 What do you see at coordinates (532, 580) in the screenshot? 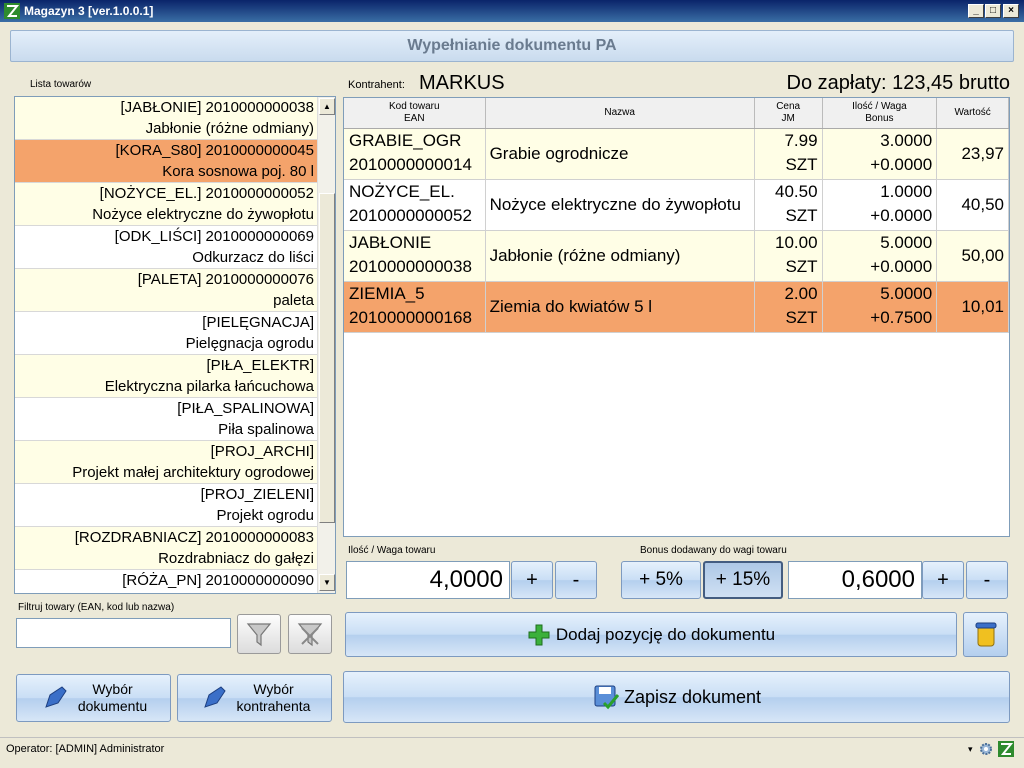
I see `qty-plus-button: +` at bounding box center [532, 580].